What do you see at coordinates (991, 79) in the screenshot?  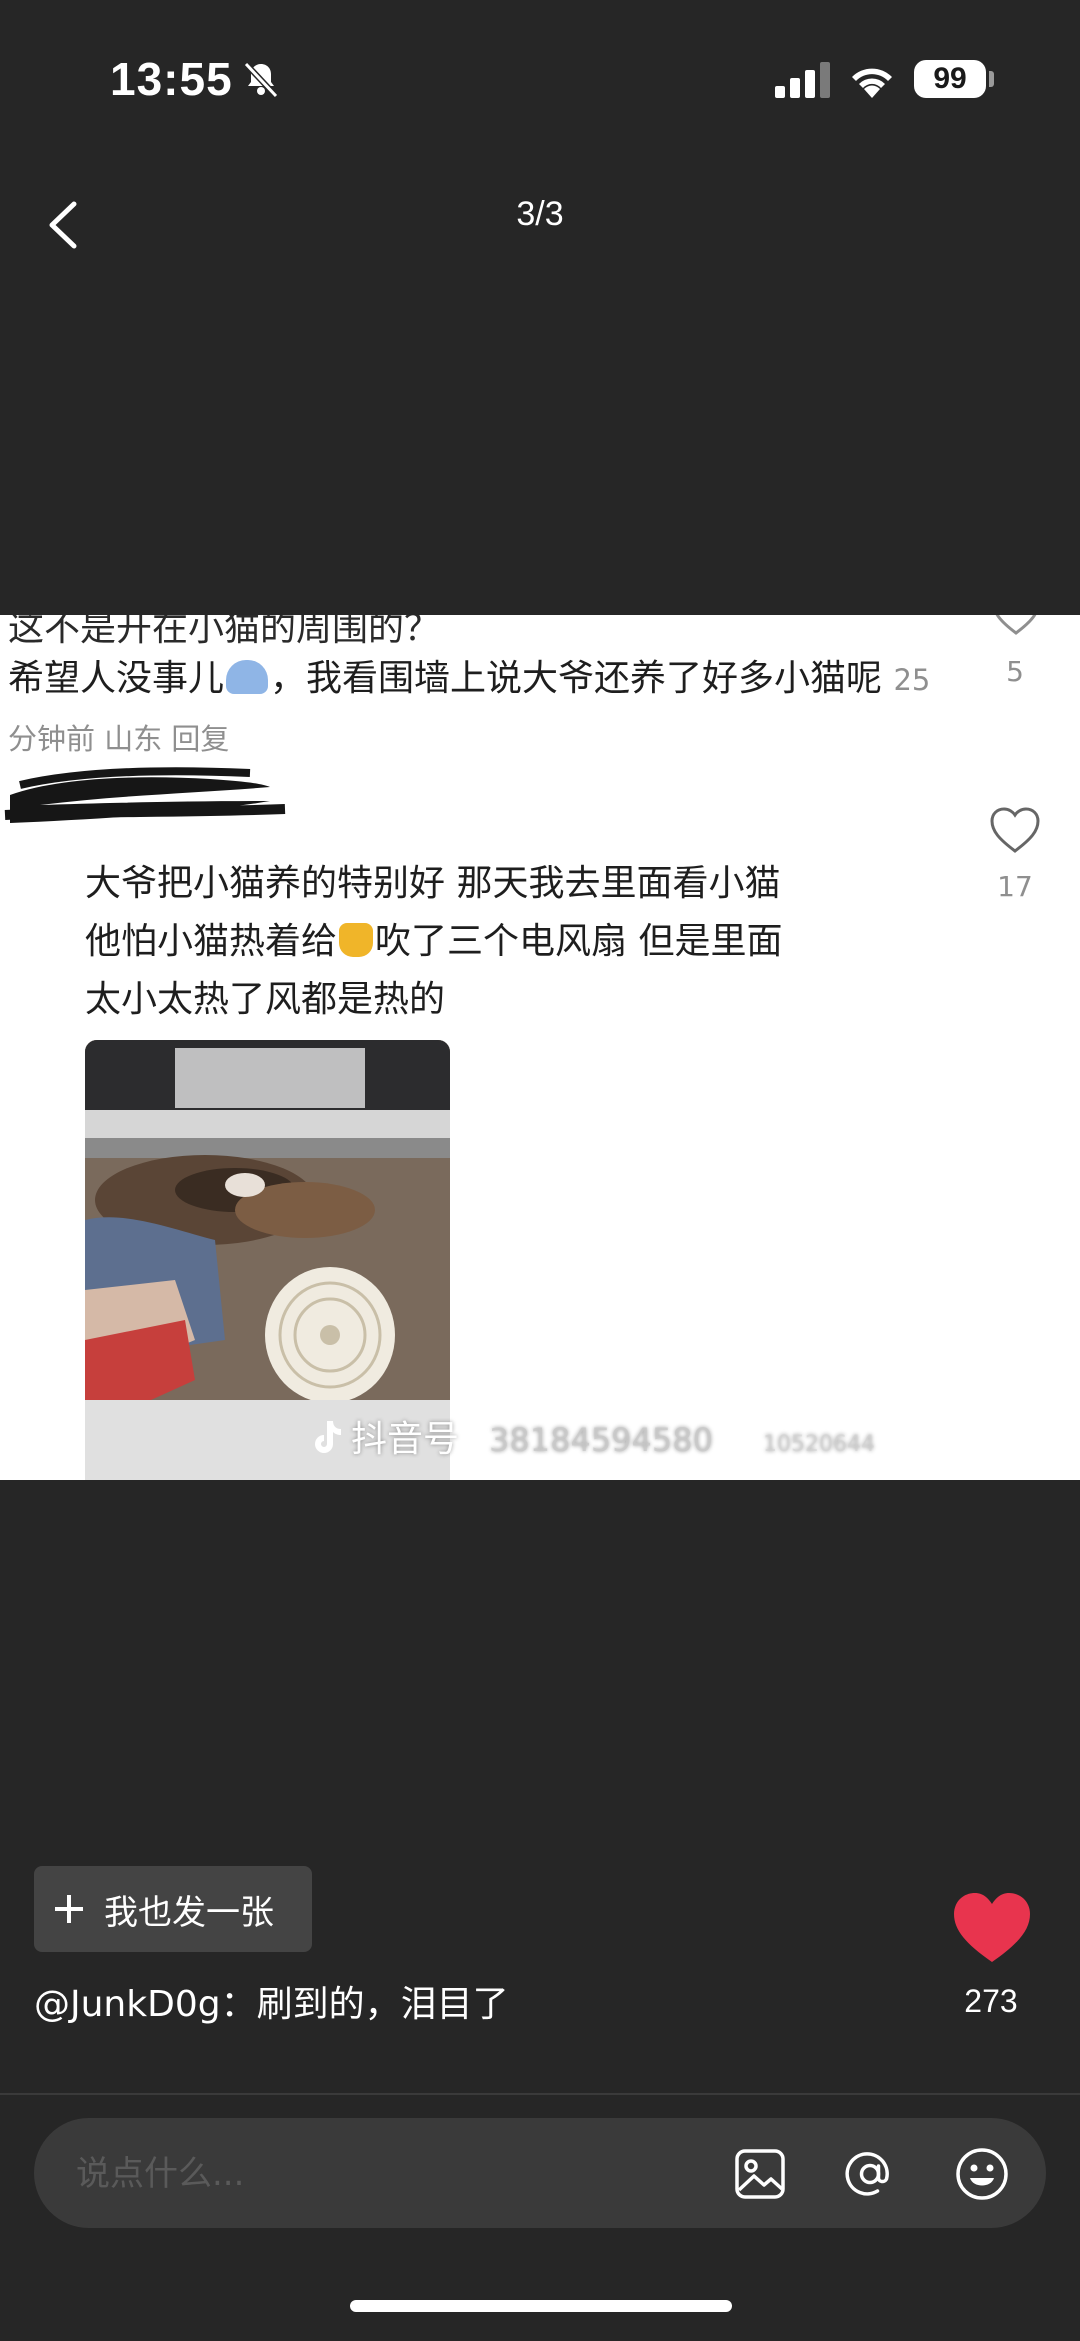 I see `battery-tip` at bounding box center [991, 79].